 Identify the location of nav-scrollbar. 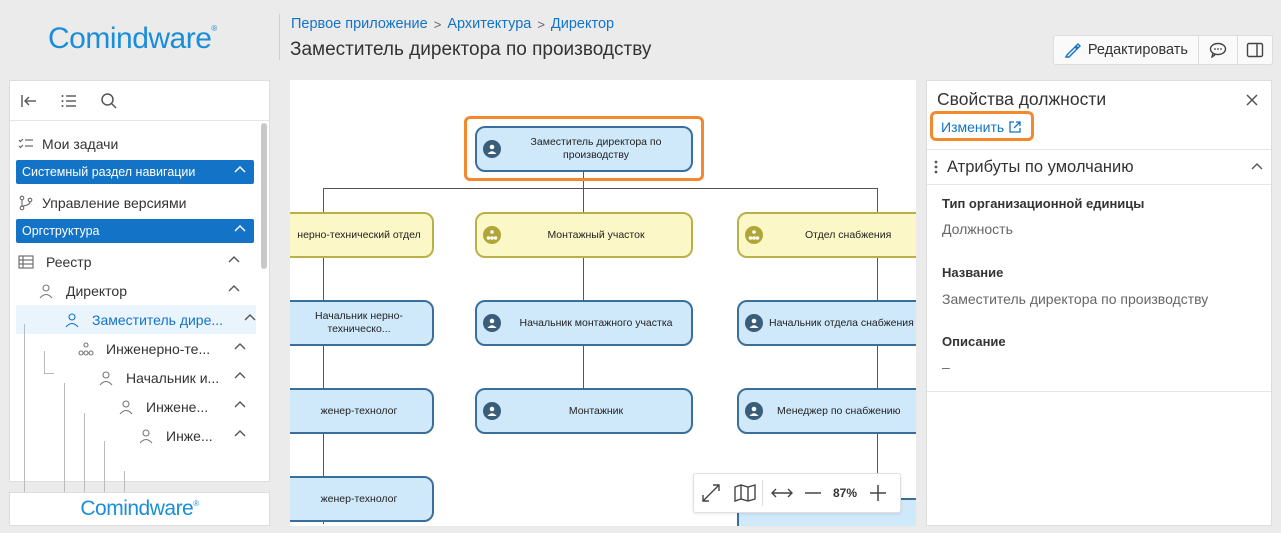
(264, 301).